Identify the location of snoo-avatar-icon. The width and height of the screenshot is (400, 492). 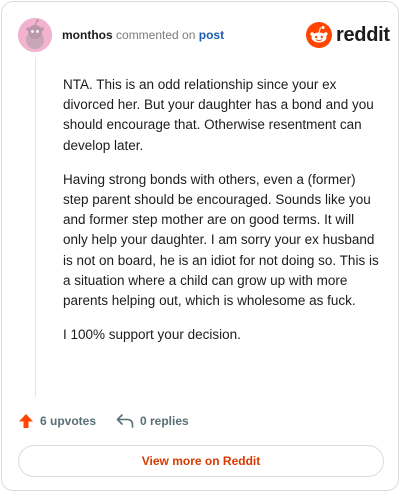
(35, 35).